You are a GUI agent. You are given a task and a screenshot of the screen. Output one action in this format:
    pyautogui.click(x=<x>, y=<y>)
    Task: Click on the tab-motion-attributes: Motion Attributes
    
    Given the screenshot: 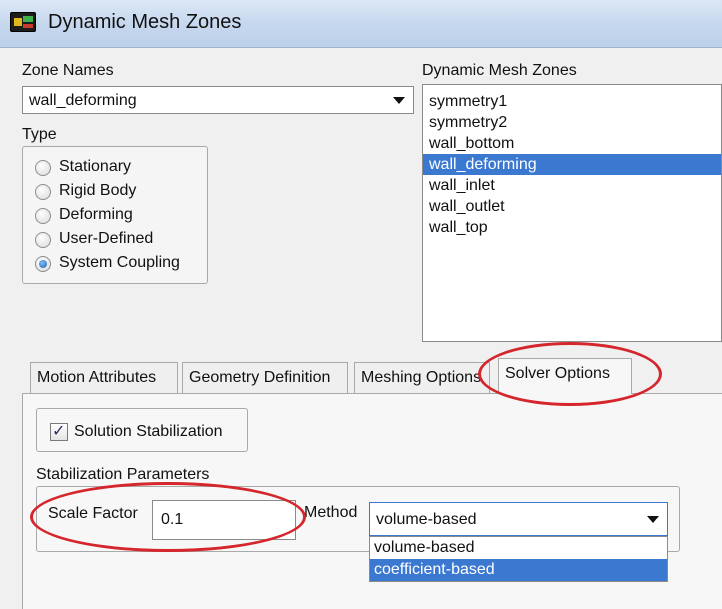 What is the action you would take?
    pyautogui.click(x=104, y=378)
    